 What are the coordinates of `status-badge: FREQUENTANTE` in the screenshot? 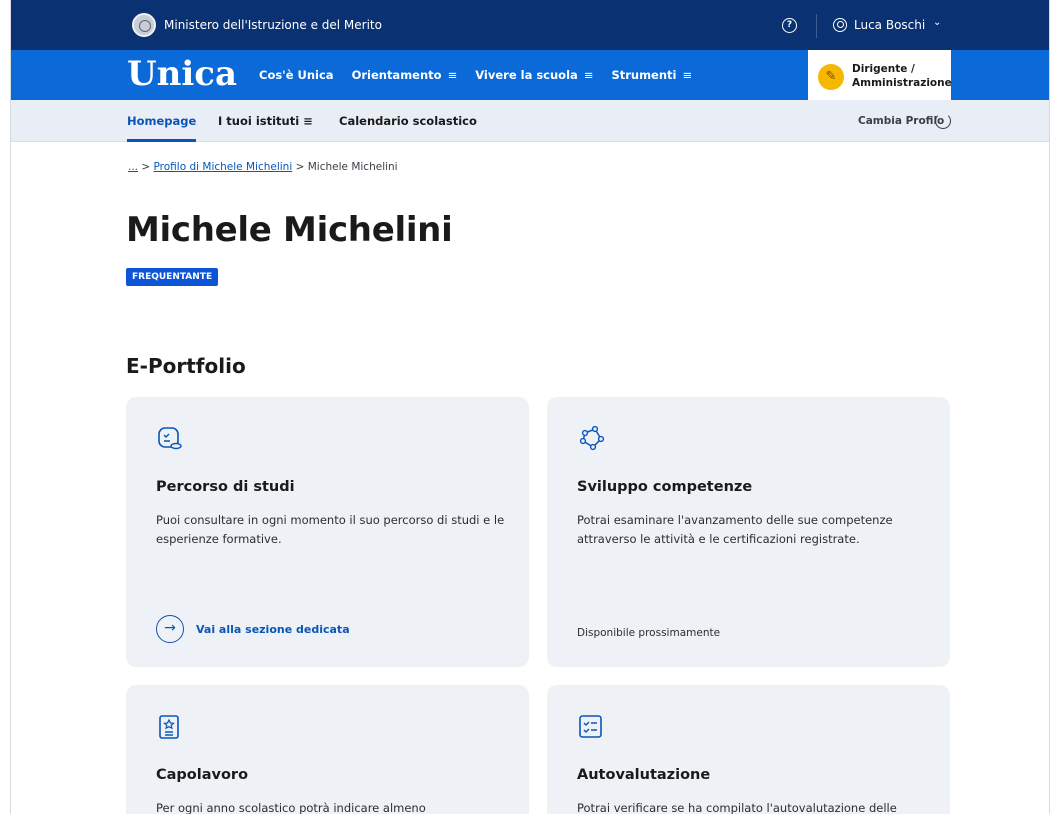 It's located at (172, 277).